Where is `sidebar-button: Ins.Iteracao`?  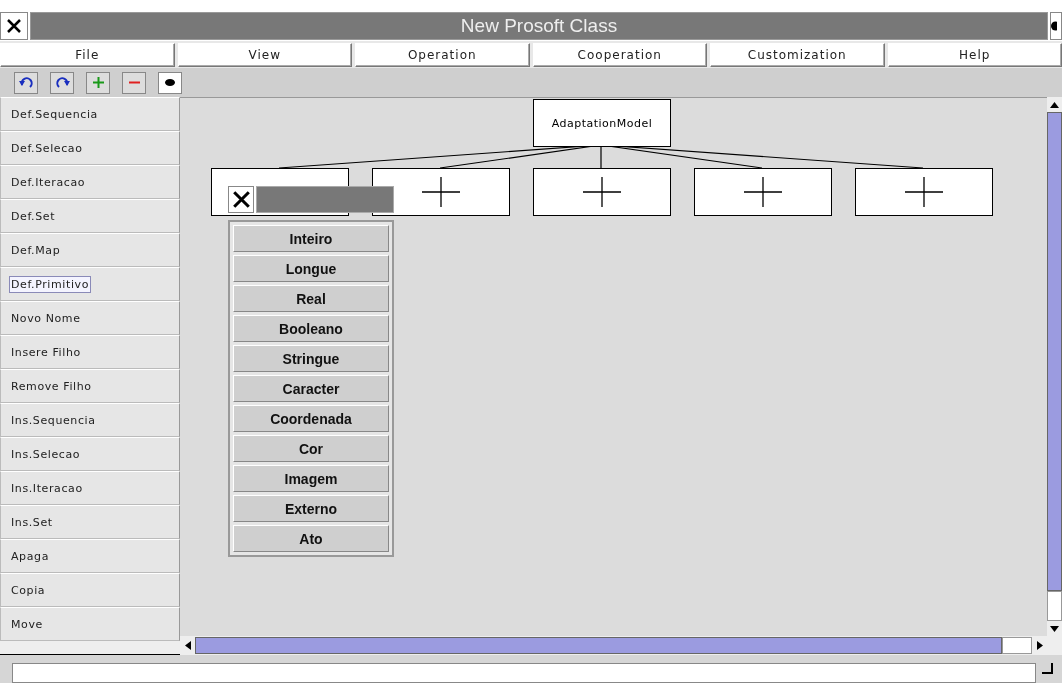 sidebar-button: Ins.Iteracao is located at coordinates (90, 488).